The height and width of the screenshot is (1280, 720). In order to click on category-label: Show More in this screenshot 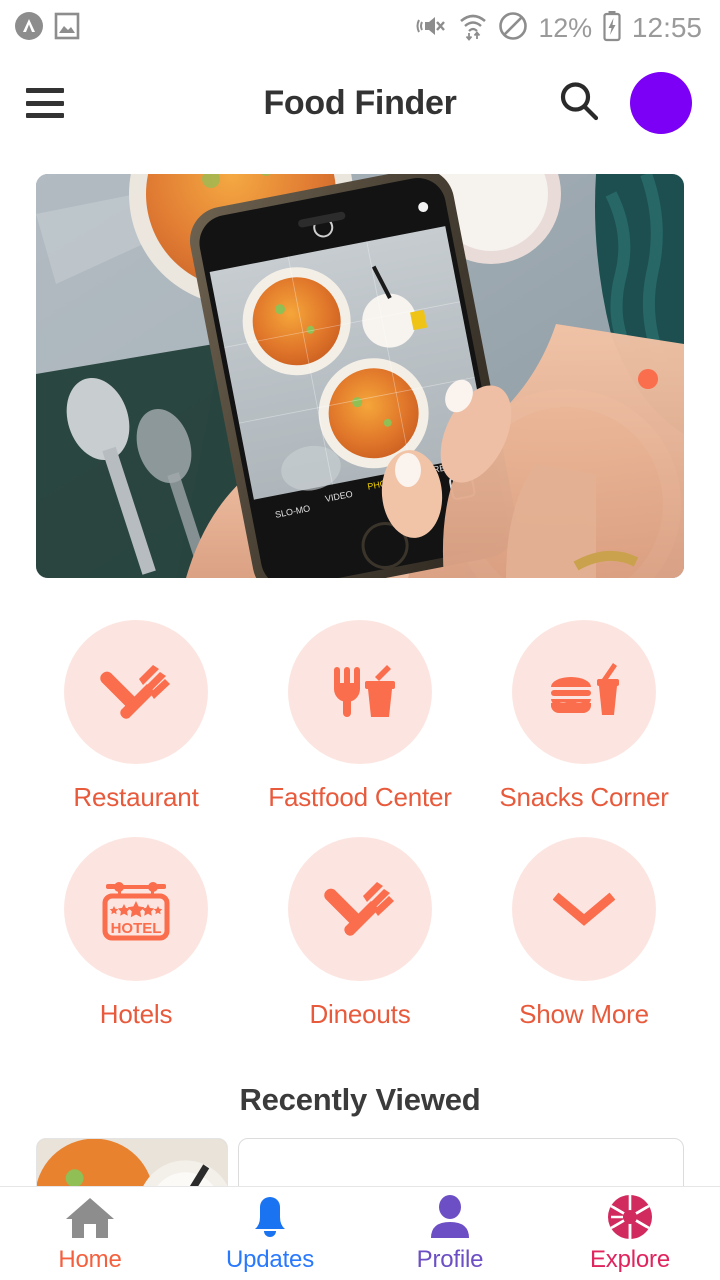, I will do `click(584, 1014)`.